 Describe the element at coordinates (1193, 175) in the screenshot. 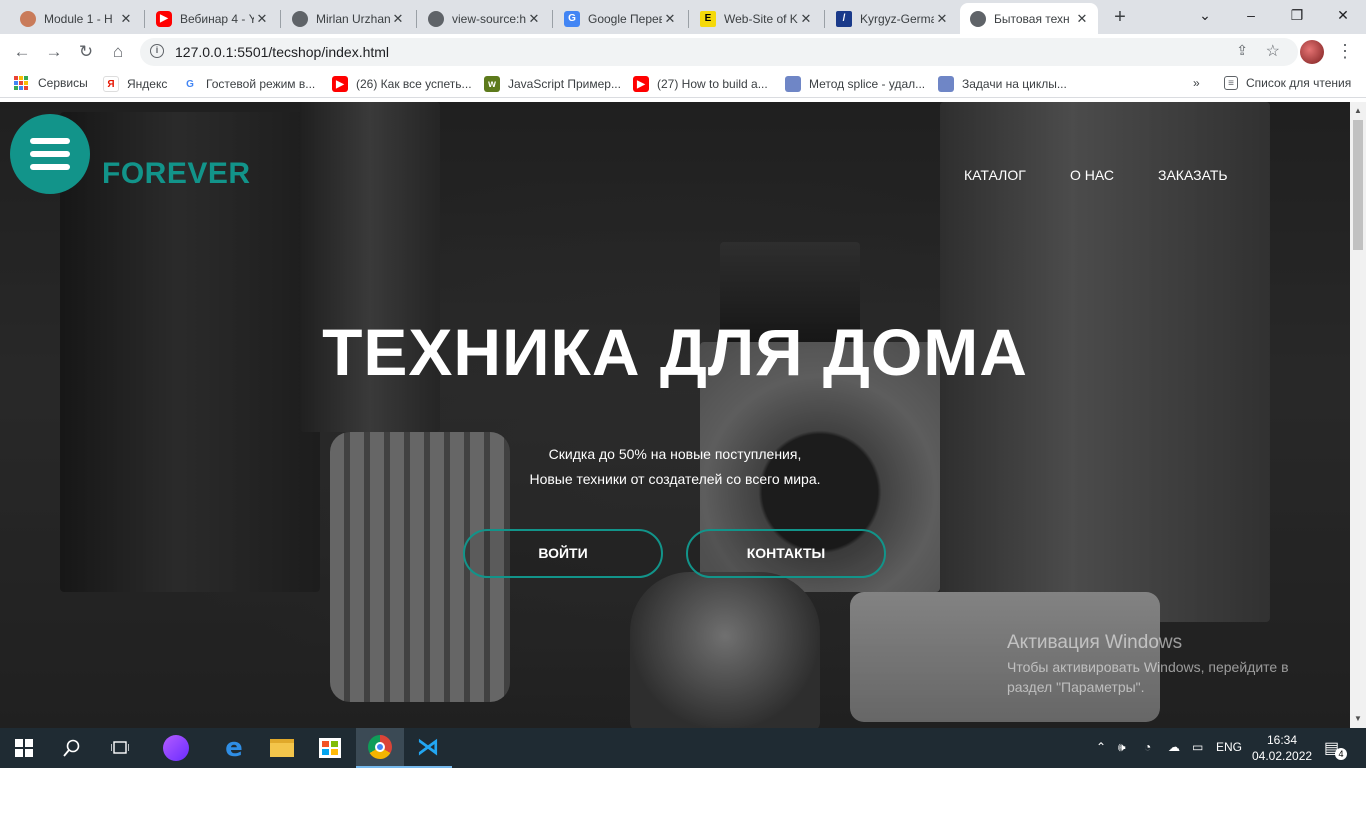

I see `nav-order: ЗАКАЗАТЬ` at that location.